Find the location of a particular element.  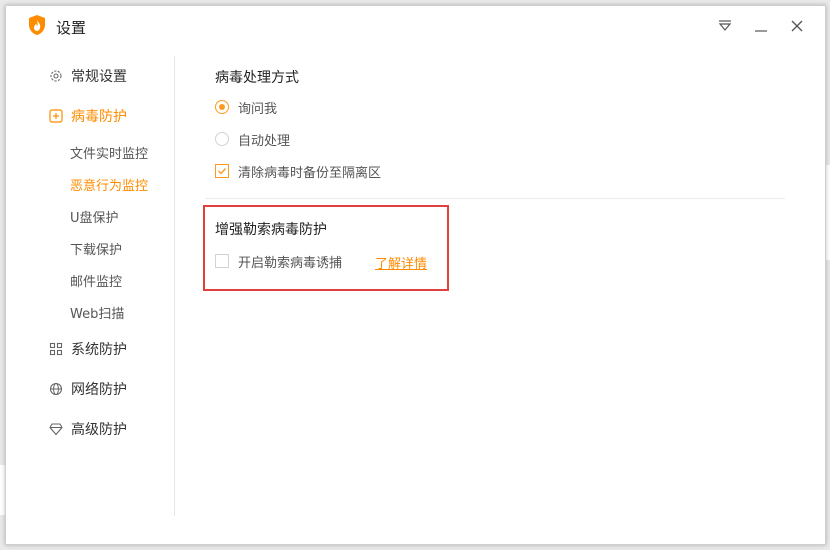

sidebar-item-advanced-protection: 高级防护 is located at coordinates (87, 429).